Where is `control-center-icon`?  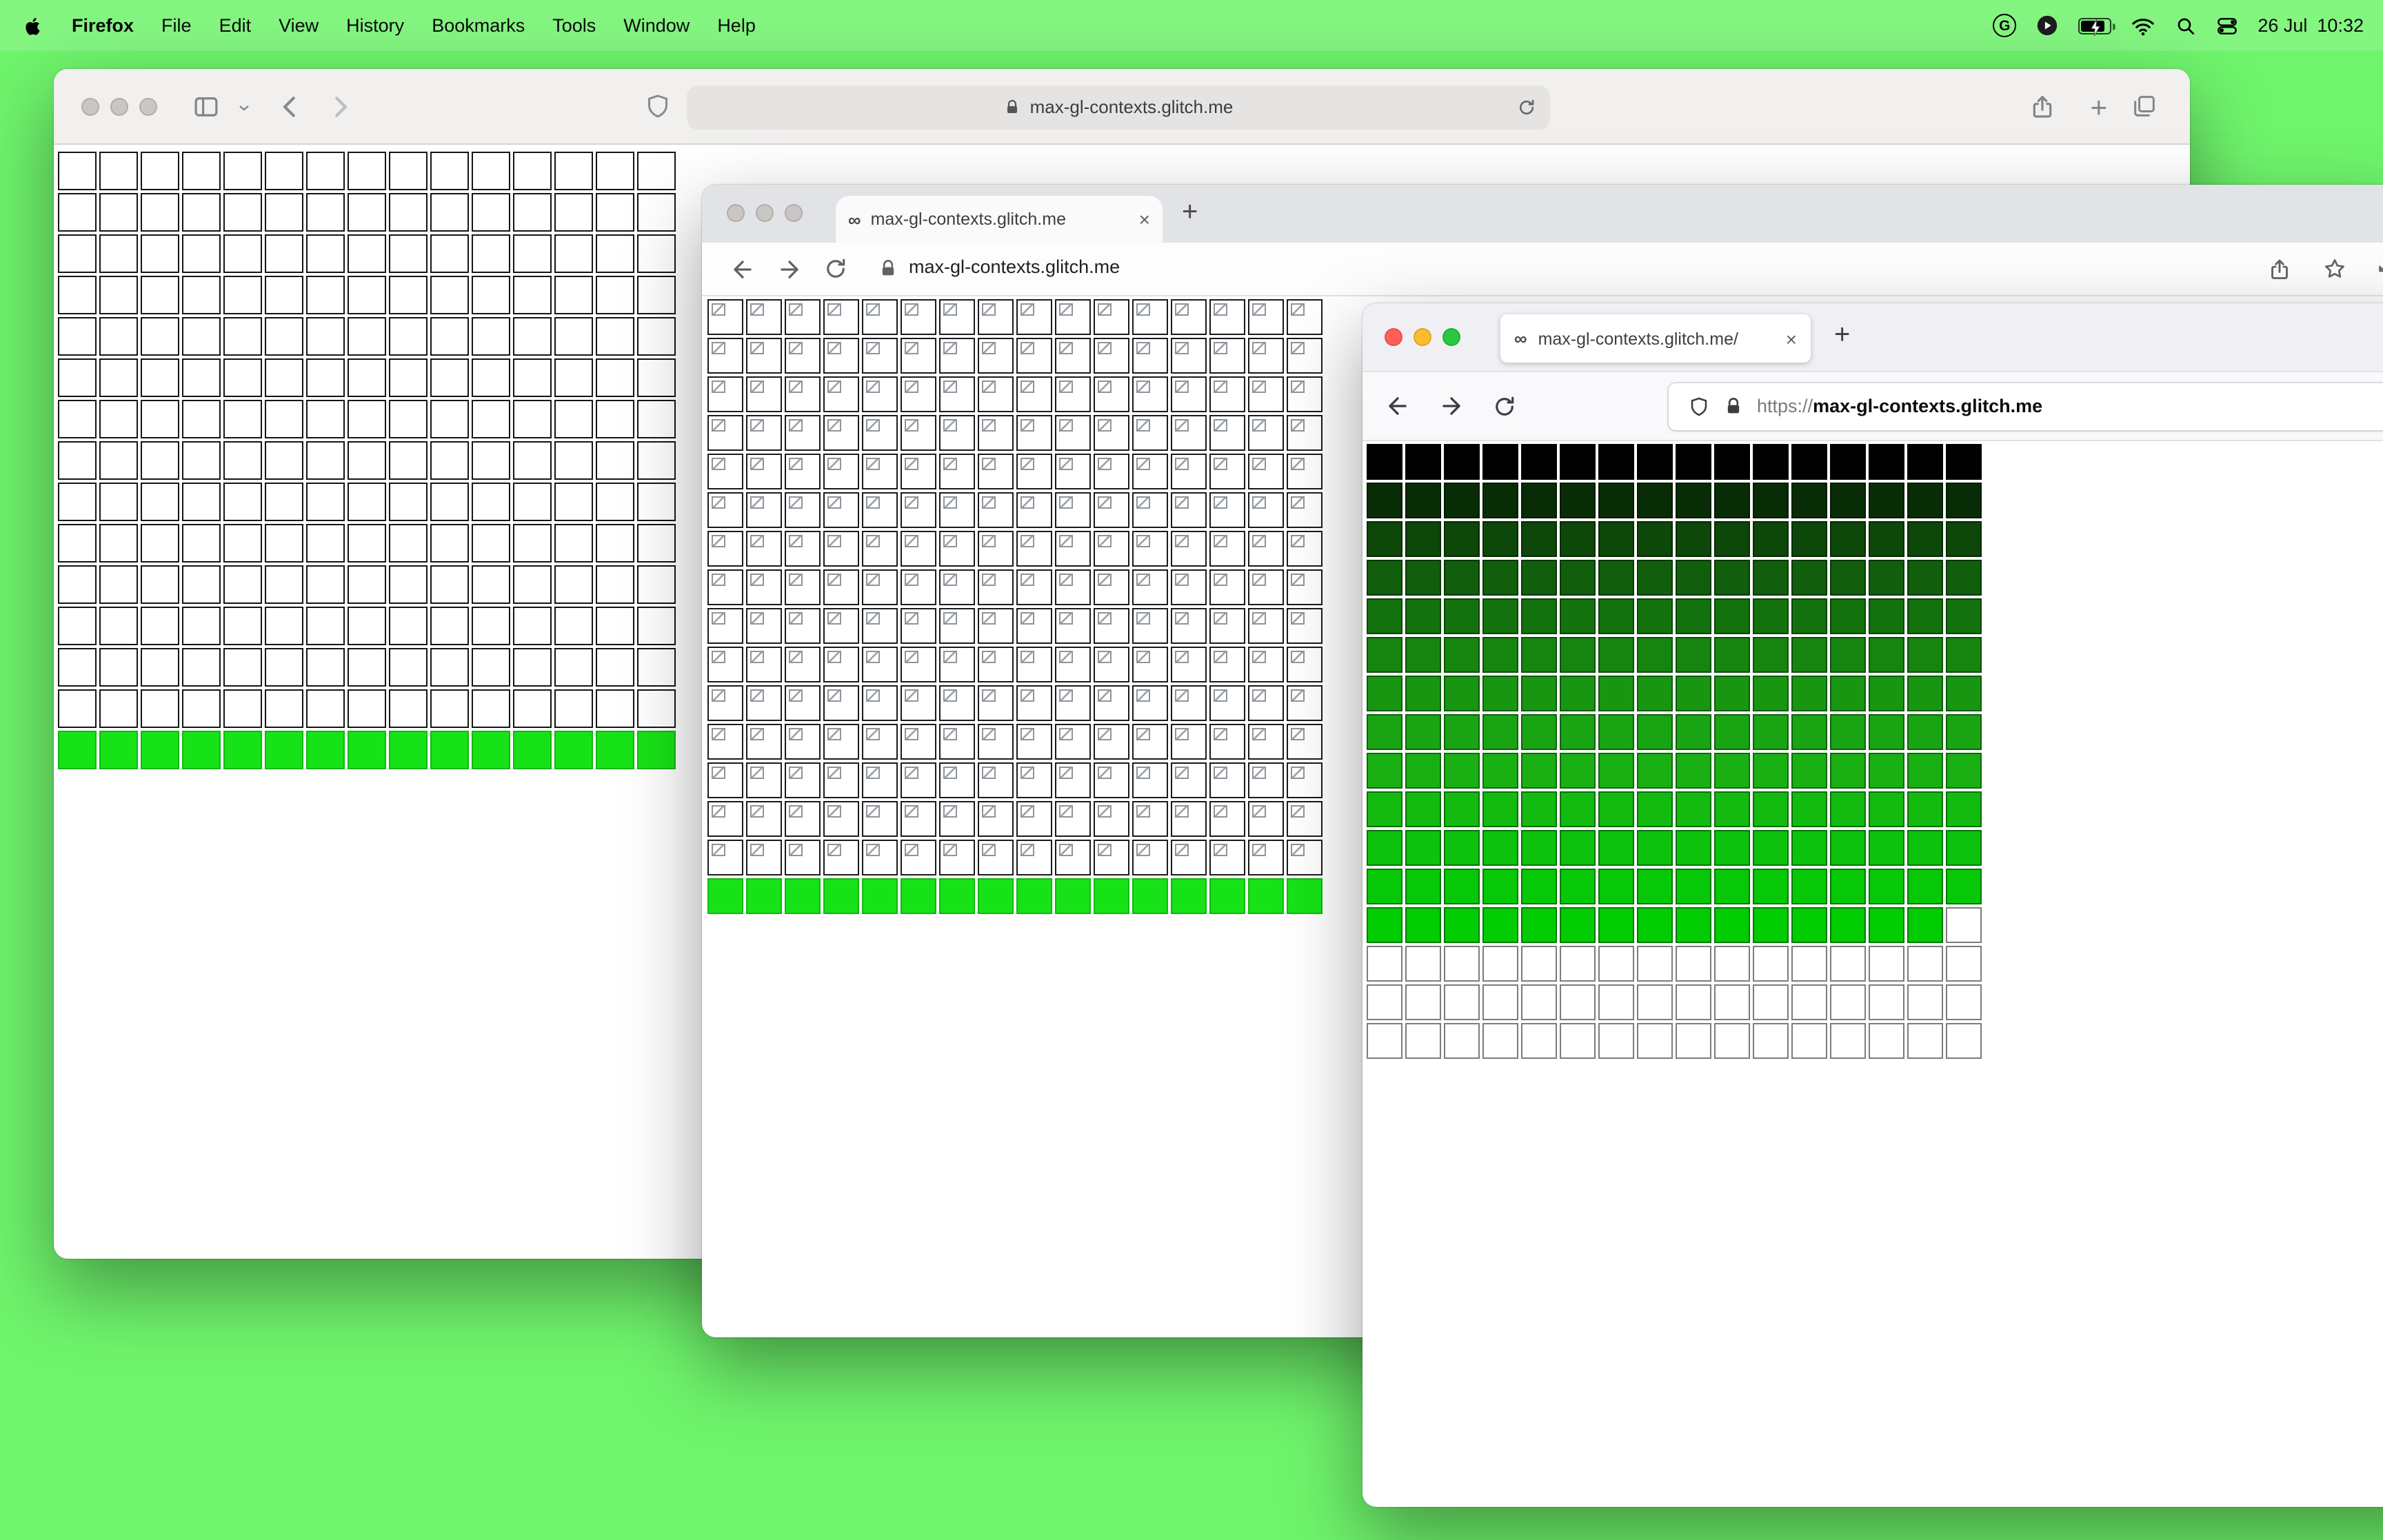 control-center-icon is located at coordinates (2227, 26).